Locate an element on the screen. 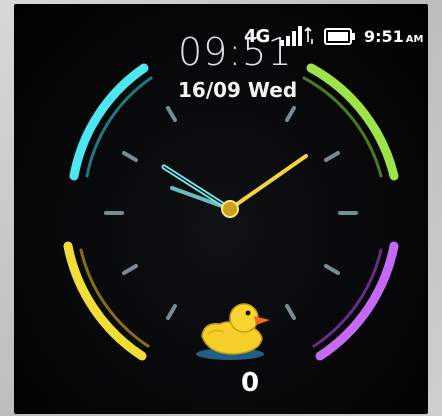 The image size is (442, 416). battery-icon is located at coordinates (339, 36).